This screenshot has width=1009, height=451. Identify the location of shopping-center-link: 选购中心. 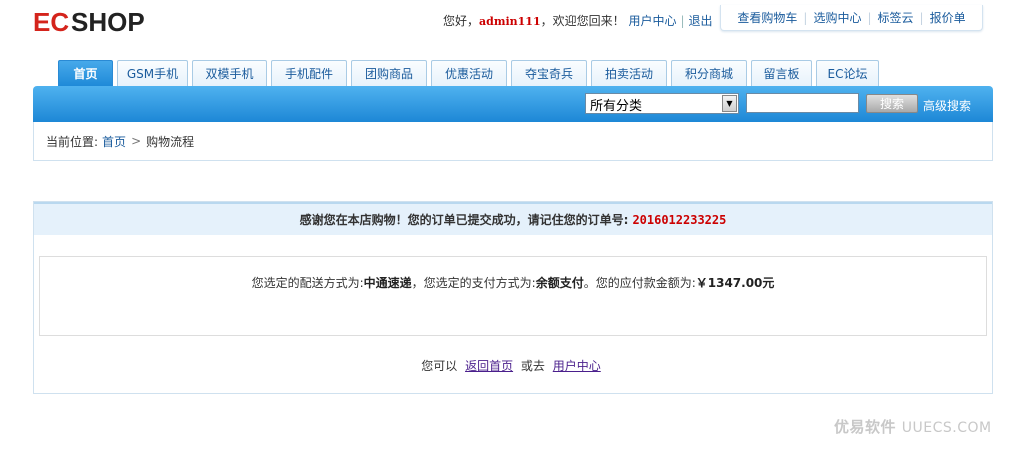
(837, 17).